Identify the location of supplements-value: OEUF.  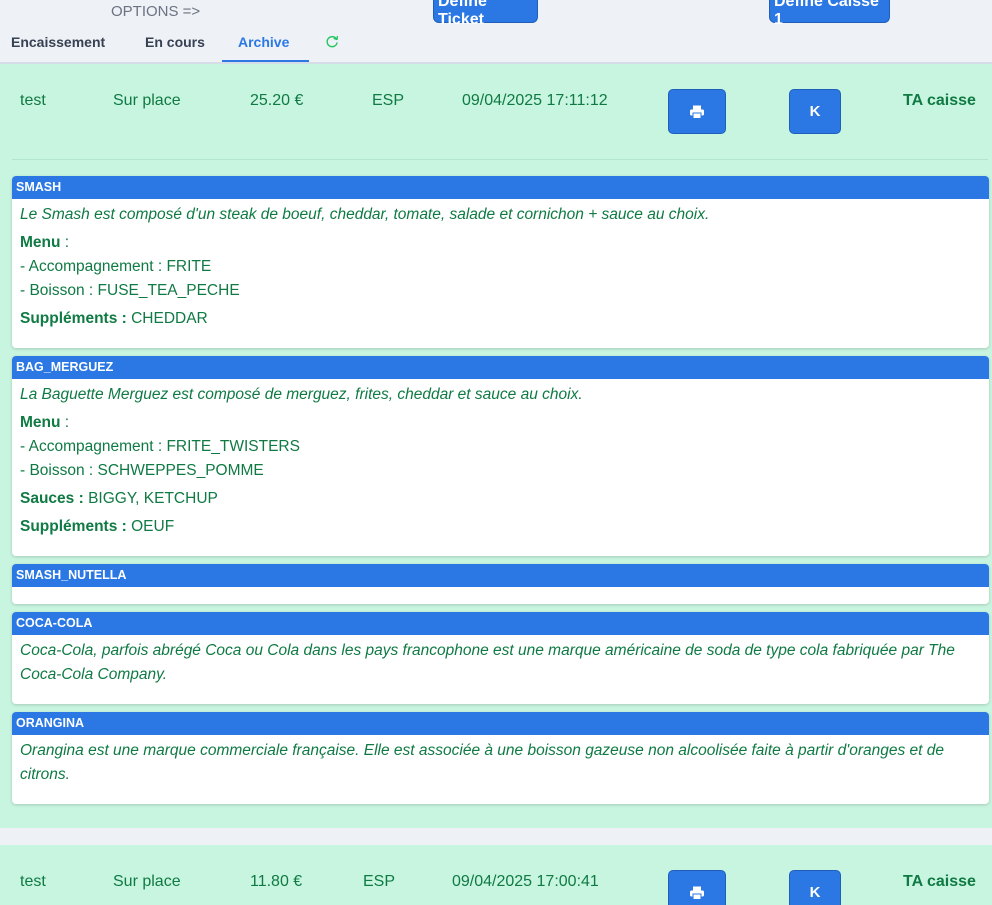
(150, 526).